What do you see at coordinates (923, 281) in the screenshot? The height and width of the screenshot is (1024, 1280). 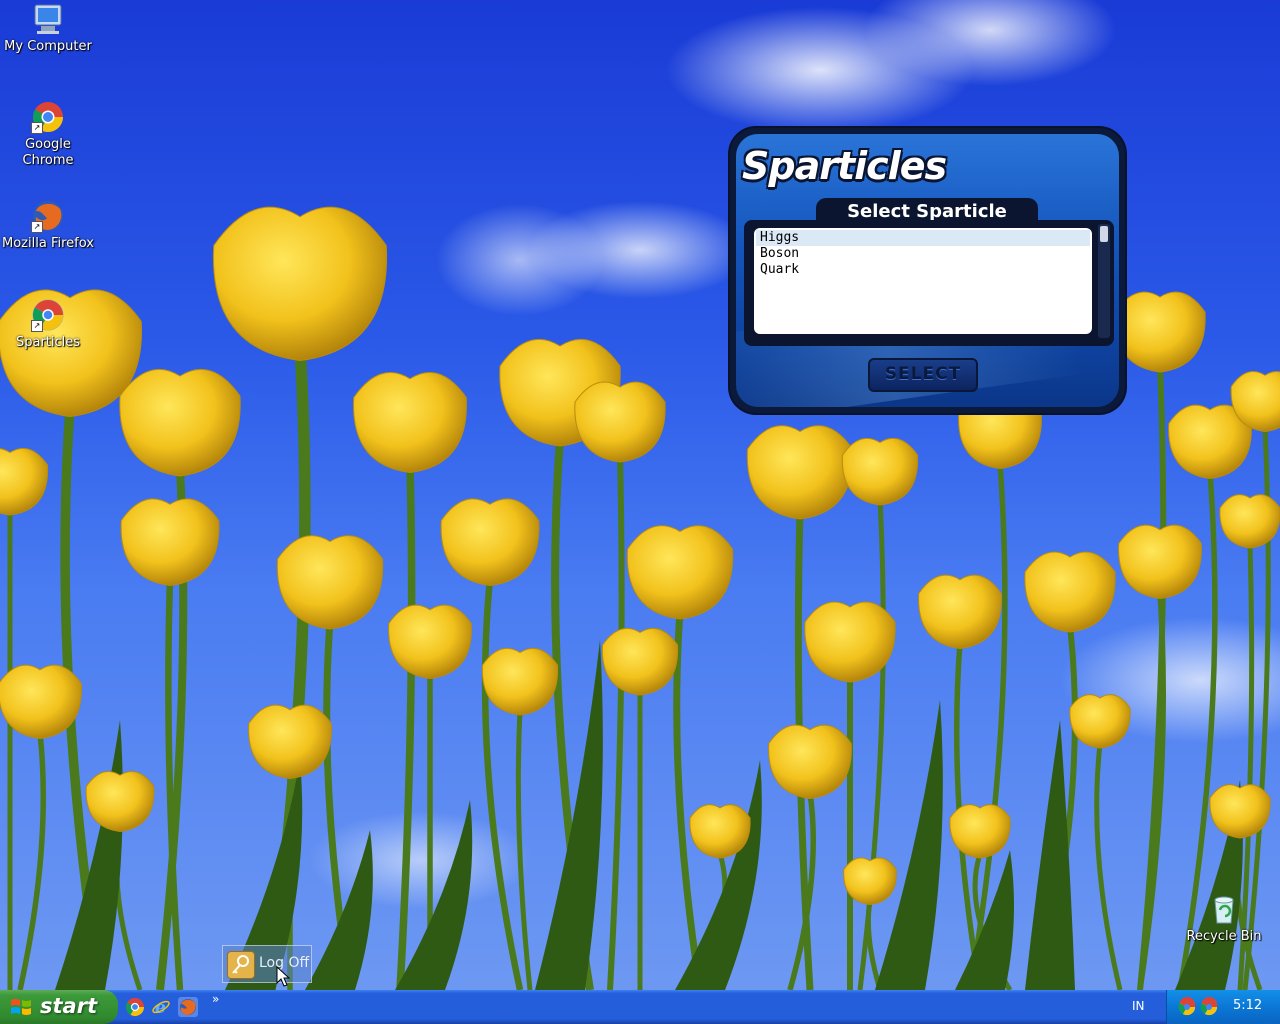 I see `sparticle-list: Higgs Boson Quark` at bounding box center [923, 281].